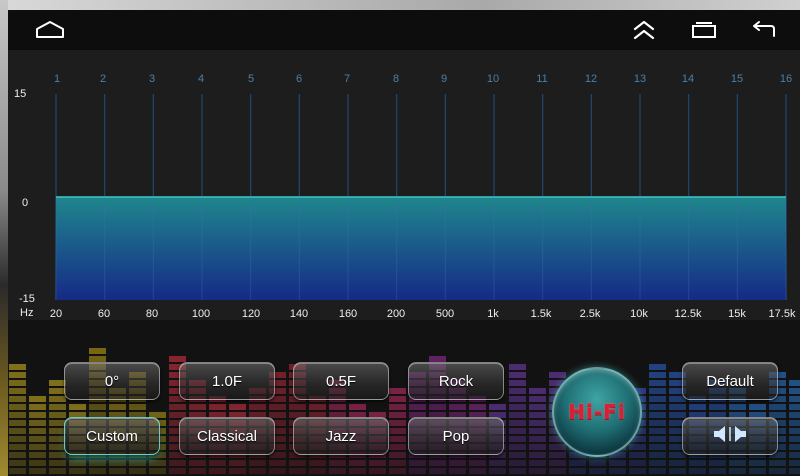 The image size is (800, 476). Describe the element at coordinates (152, 79) in the screenshot. I see `band-number-3: 3` at that location.